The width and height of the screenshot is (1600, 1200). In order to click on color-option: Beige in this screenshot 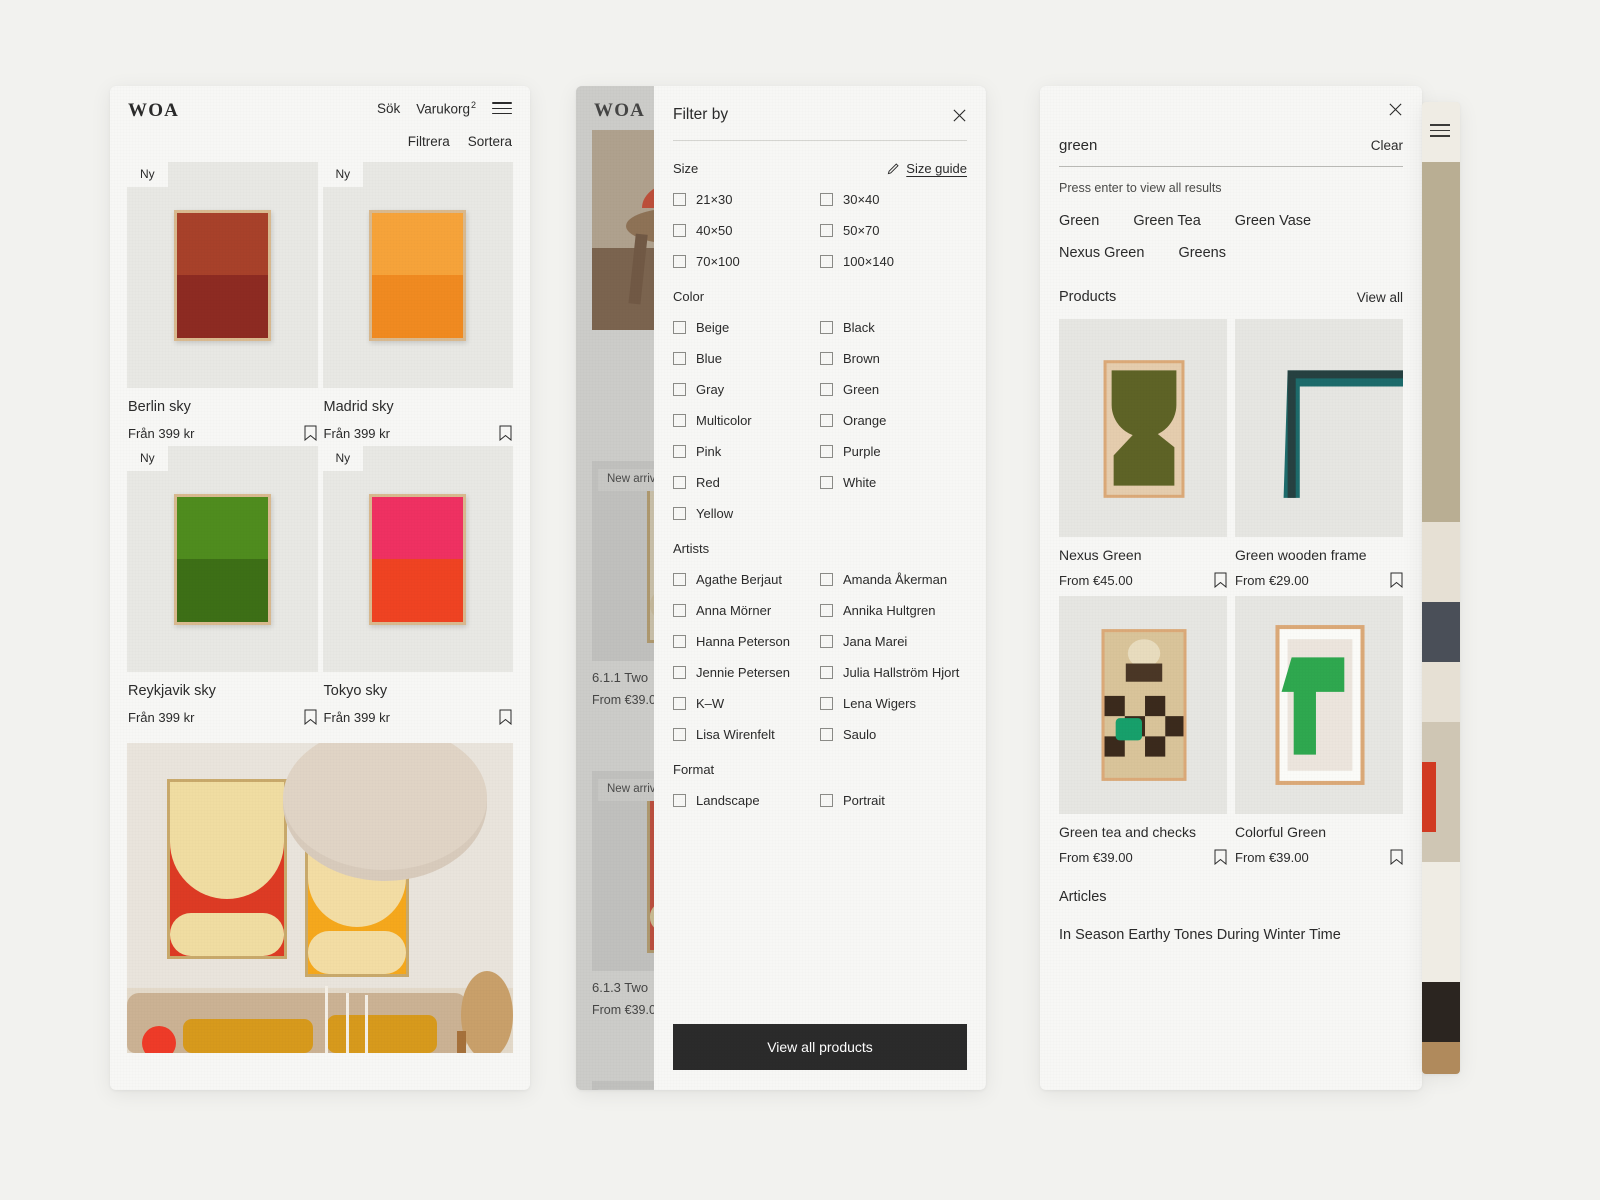, I will do `click(746, 327)`.